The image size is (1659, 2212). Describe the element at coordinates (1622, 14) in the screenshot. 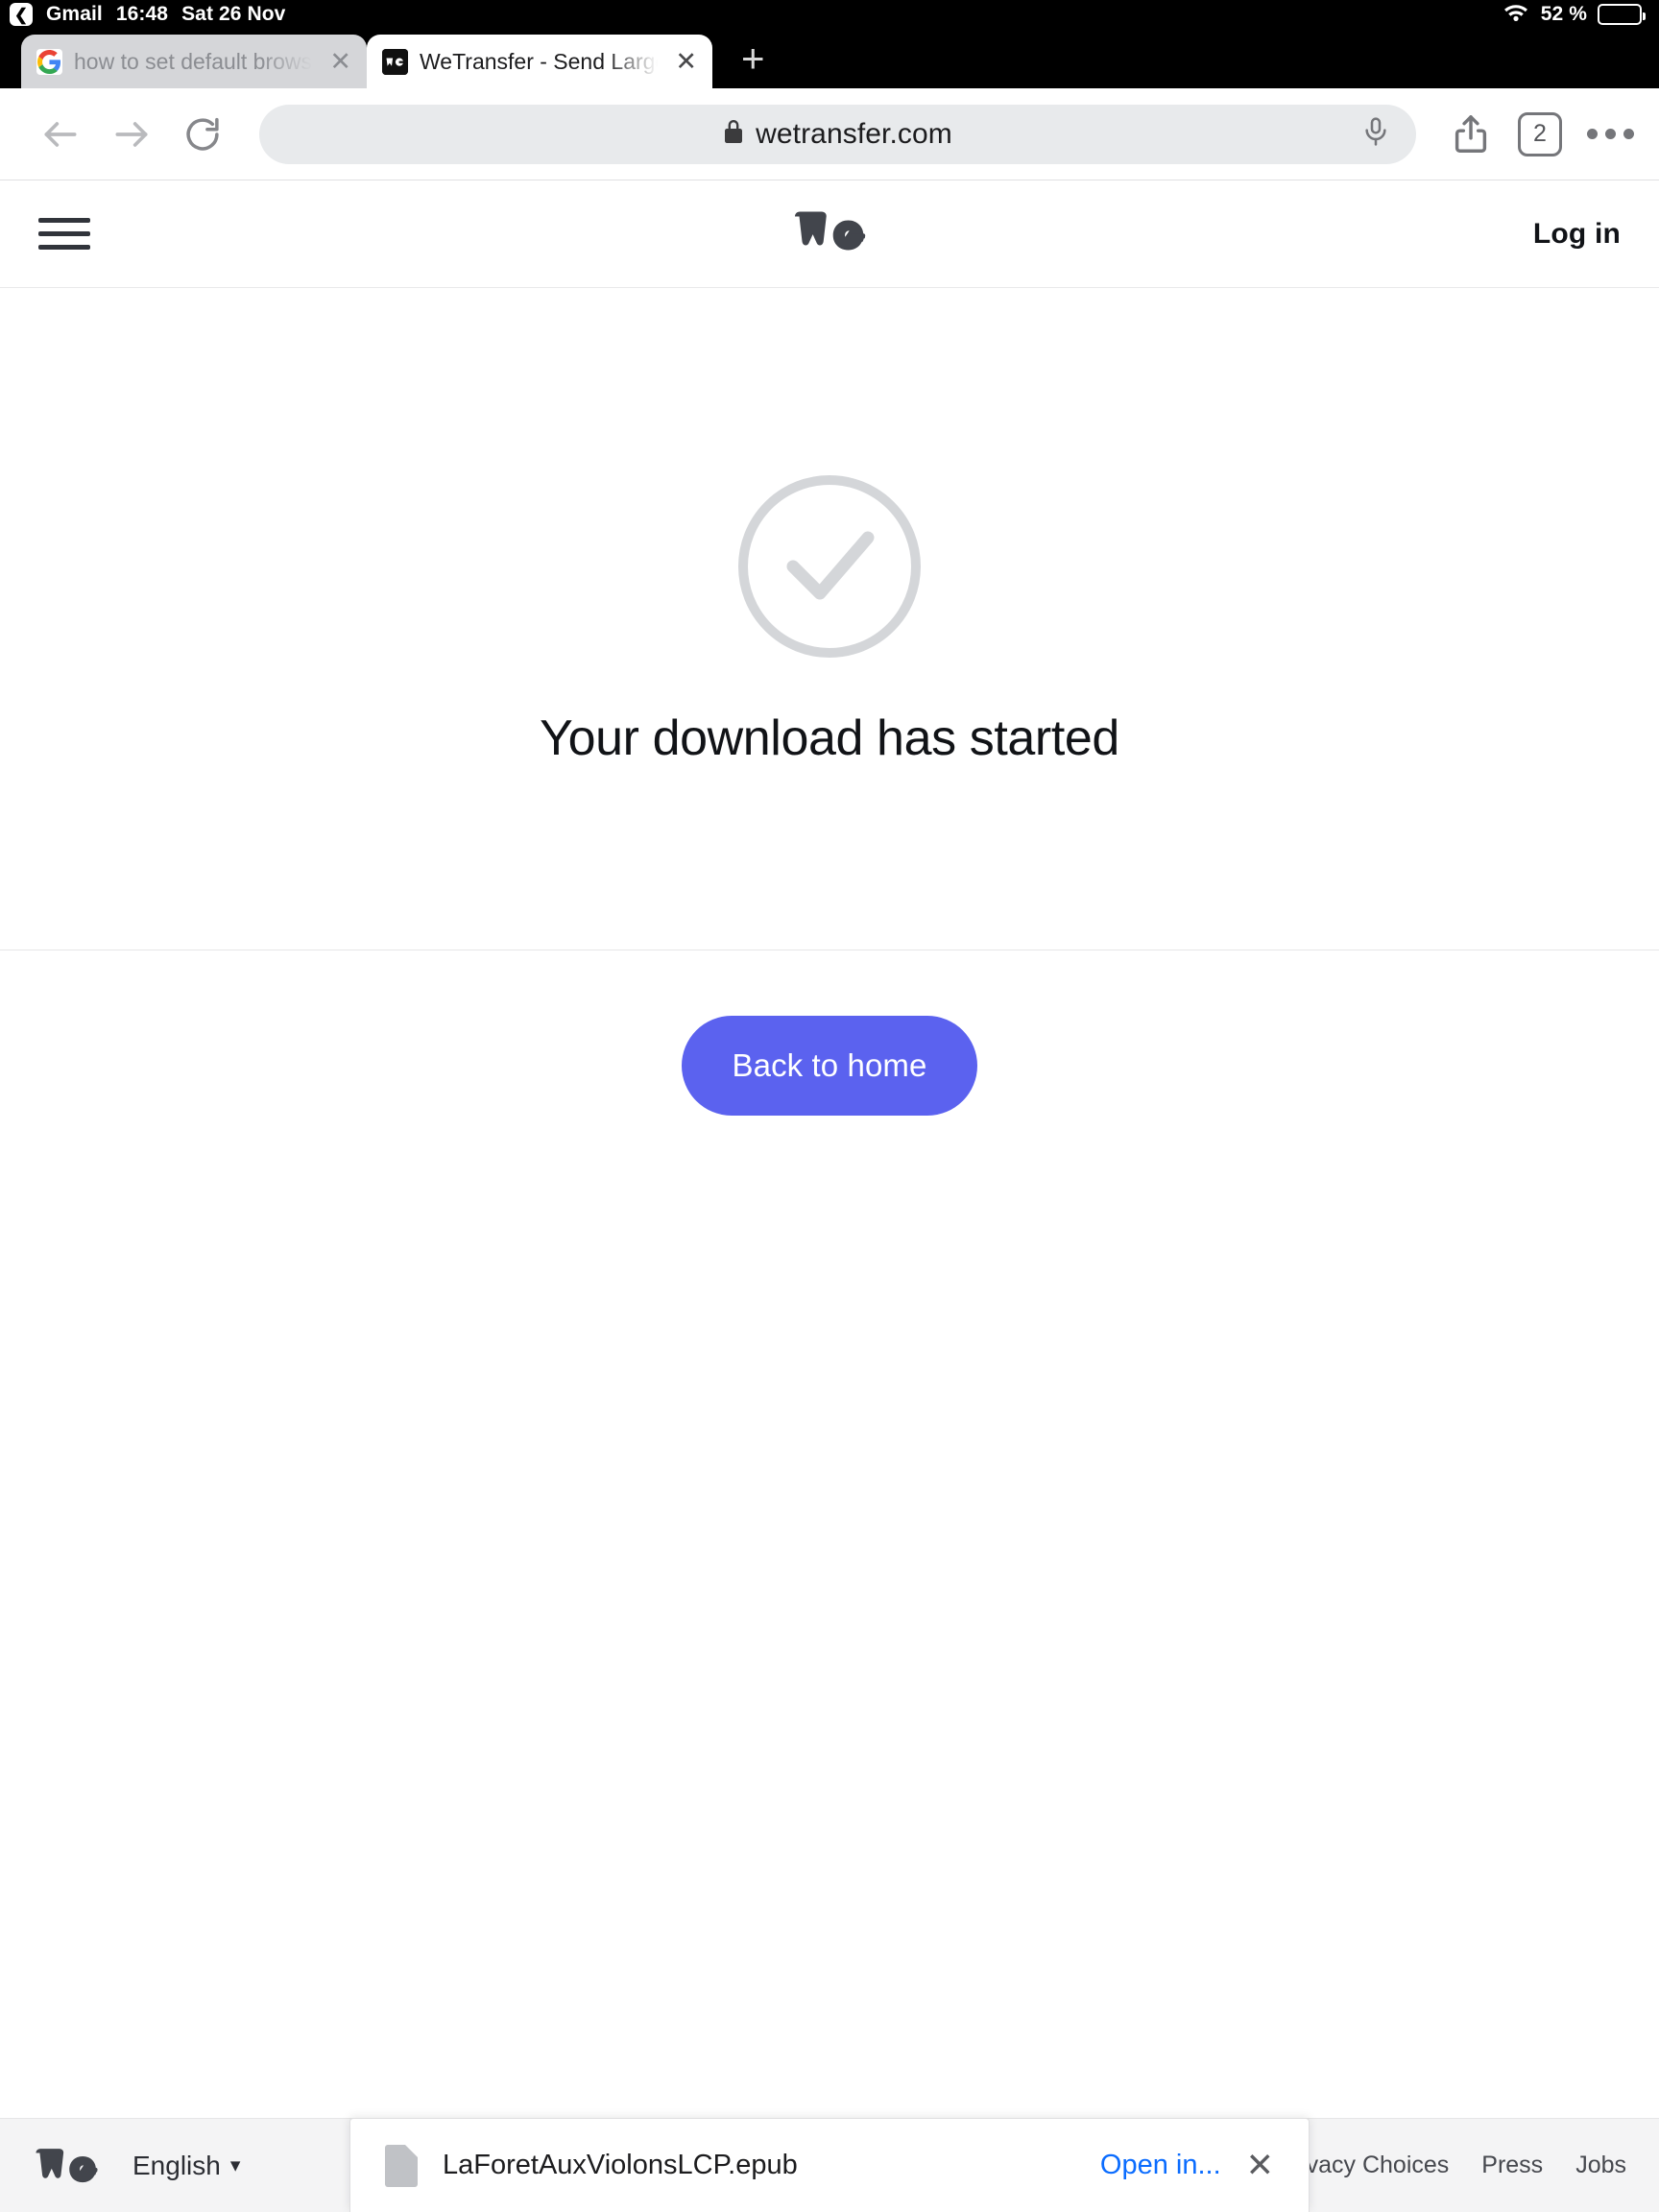

I see `battery-icon` at that location.